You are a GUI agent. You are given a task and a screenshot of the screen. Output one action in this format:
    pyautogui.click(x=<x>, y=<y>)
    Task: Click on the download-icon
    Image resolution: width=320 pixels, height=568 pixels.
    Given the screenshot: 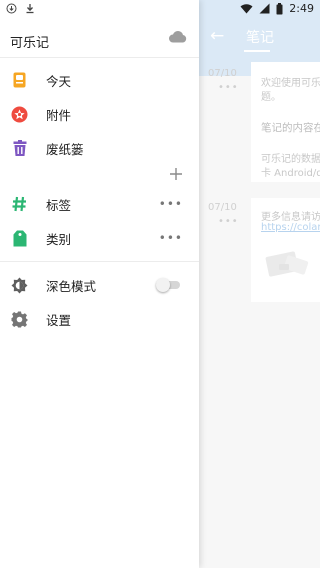 What is the action you would take?
    pyautogui.click(x=30, y=9)
    